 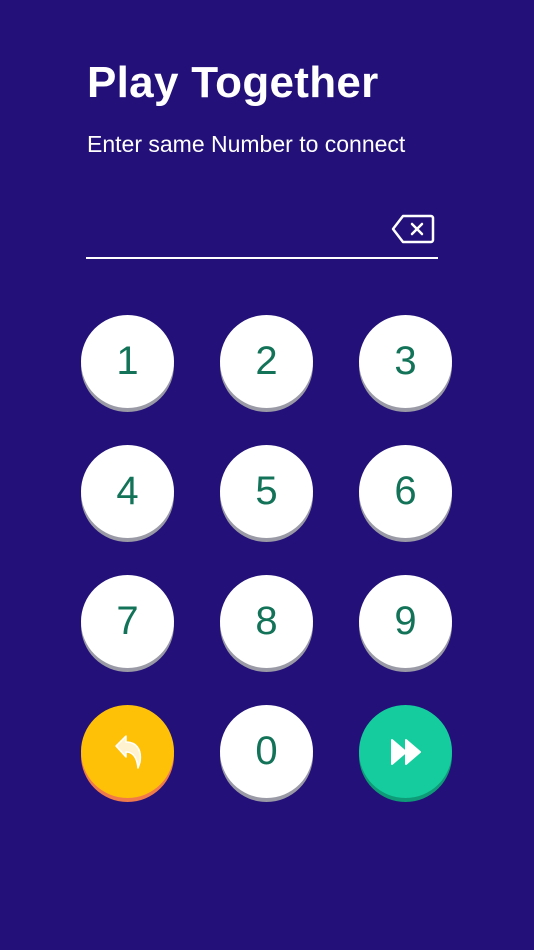 What do you see at coordinates (405, 491) in the screenshot?
I see `key-6: 6` at bounding box center [405, 491].